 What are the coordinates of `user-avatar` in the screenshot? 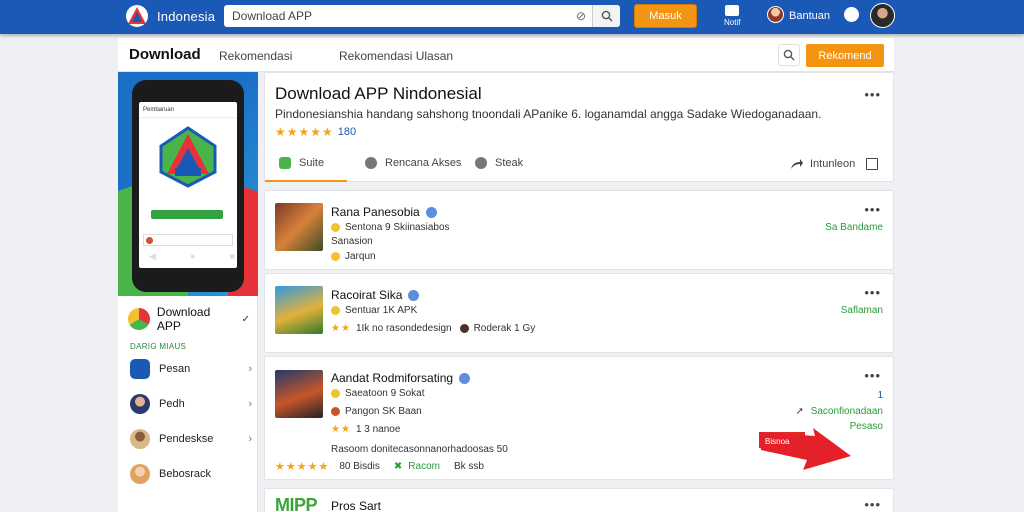 It's located at (775, 14).